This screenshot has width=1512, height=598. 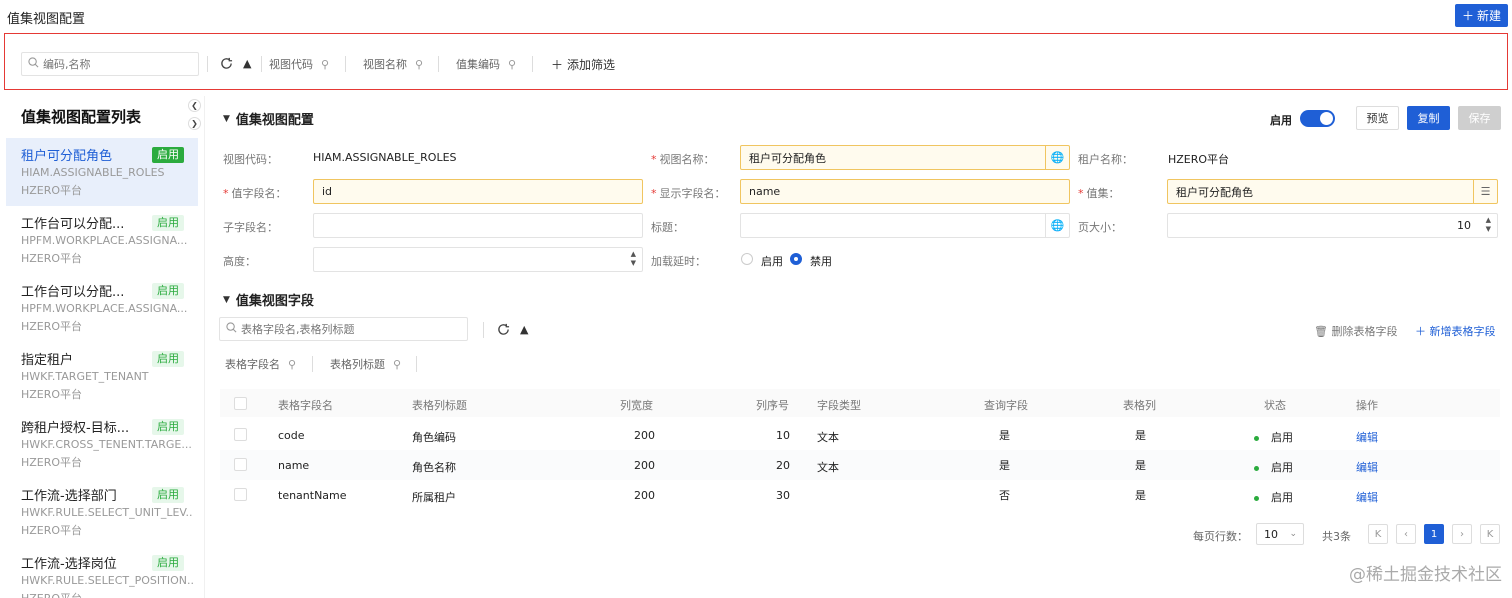 What do you see at coordinates (478, 191) in the screenshot?
I see `value-field-input: id` at bounding box center [478, 191].